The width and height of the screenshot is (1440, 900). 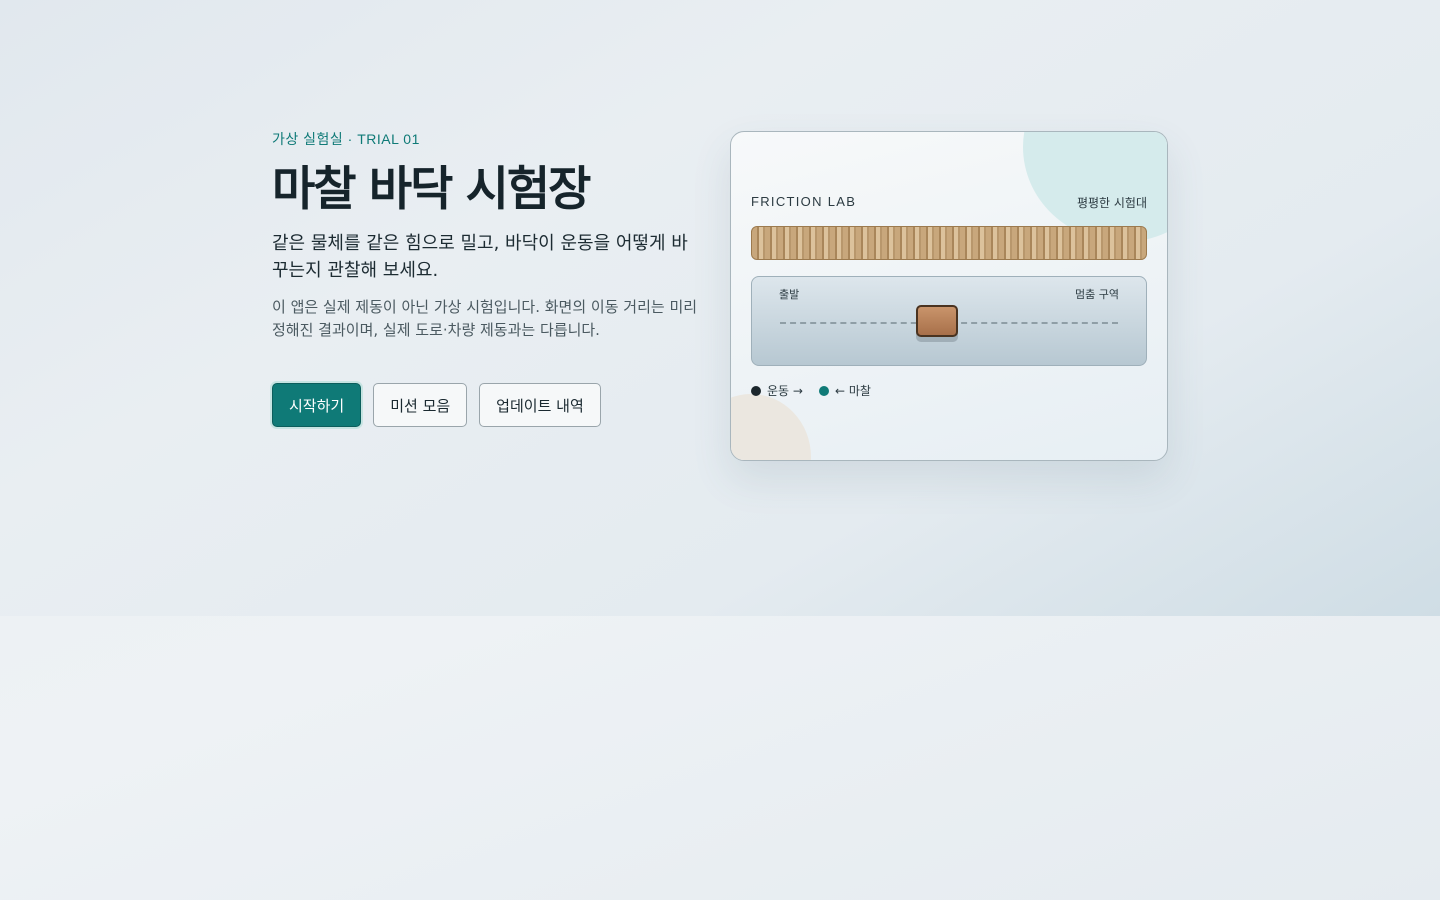 What do you see at coordinates (346, 139) in the screenshot?
I see `eyebrow-label: 가상 실험실 · TRIAL 01` at bounding box center [346, 139].